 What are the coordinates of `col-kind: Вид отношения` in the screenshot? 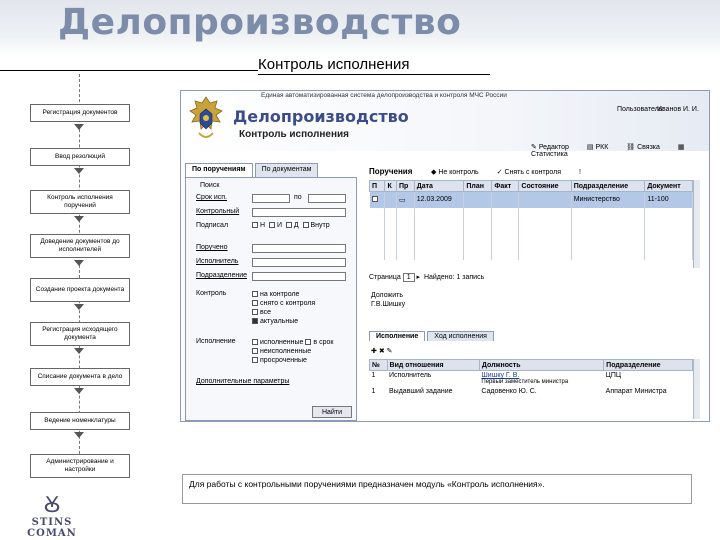 It's located at (433, 365).